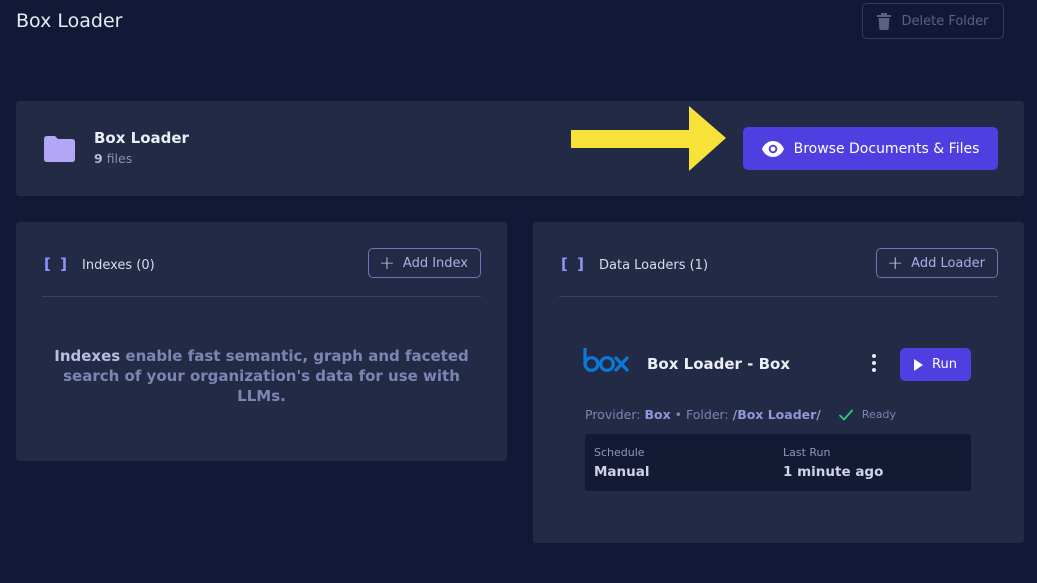 The width and height of the screenshot is (1037, 583). What do you see at coordinates (845, 414) in the screenshot?
I see `check-icon` at bounding box center [845, 414].